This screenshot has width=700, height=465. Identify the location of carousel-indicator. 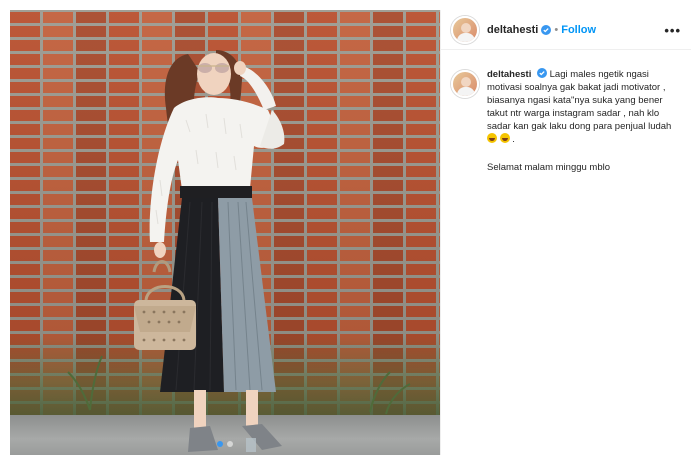
(225, 444).